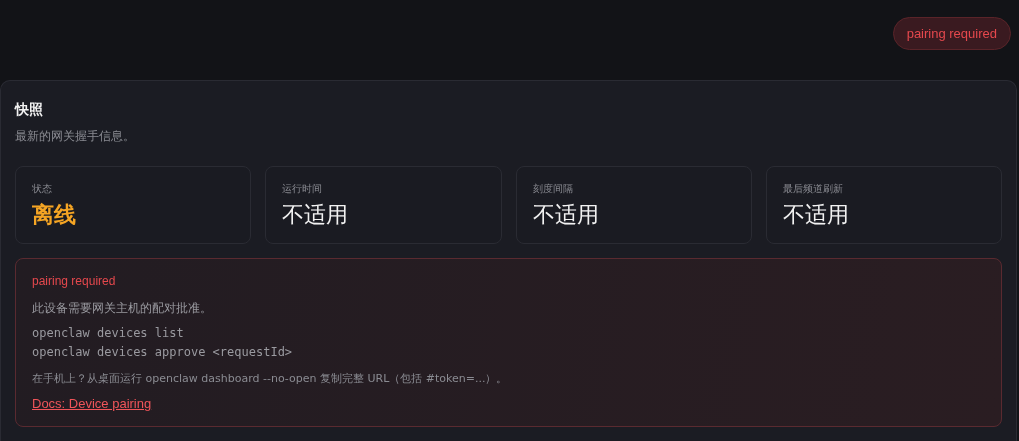 The width and height of the screenshot is (1019, 441). Describe the element at coordinates (29, 110) in the screenshot. I see `card-title: 快照` at that location.